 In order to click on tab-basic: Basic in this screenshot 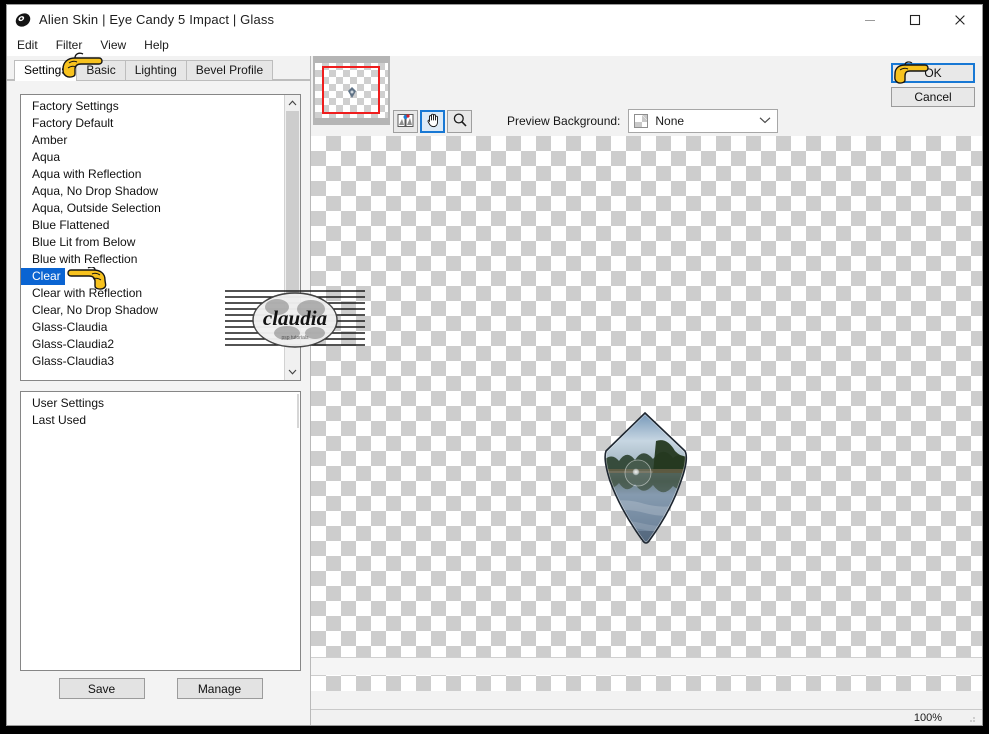, I will do `click(101, 70)`.